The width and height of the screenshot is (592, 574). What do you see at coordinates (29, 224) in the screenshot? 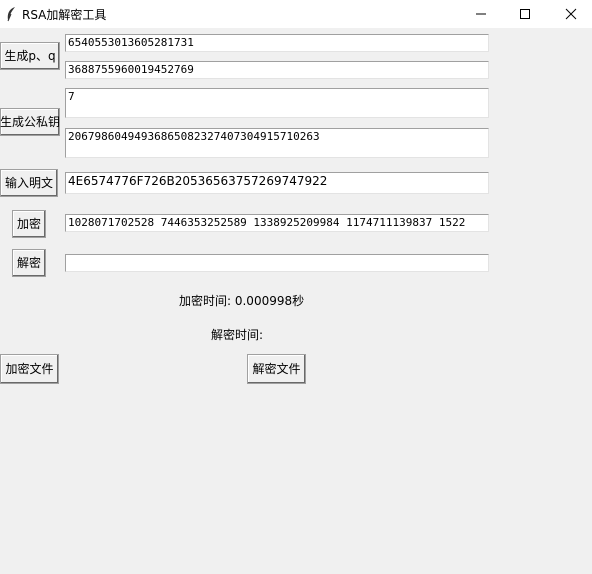
I see `encrypt-button: 加密` at bounding box center [29, 224].